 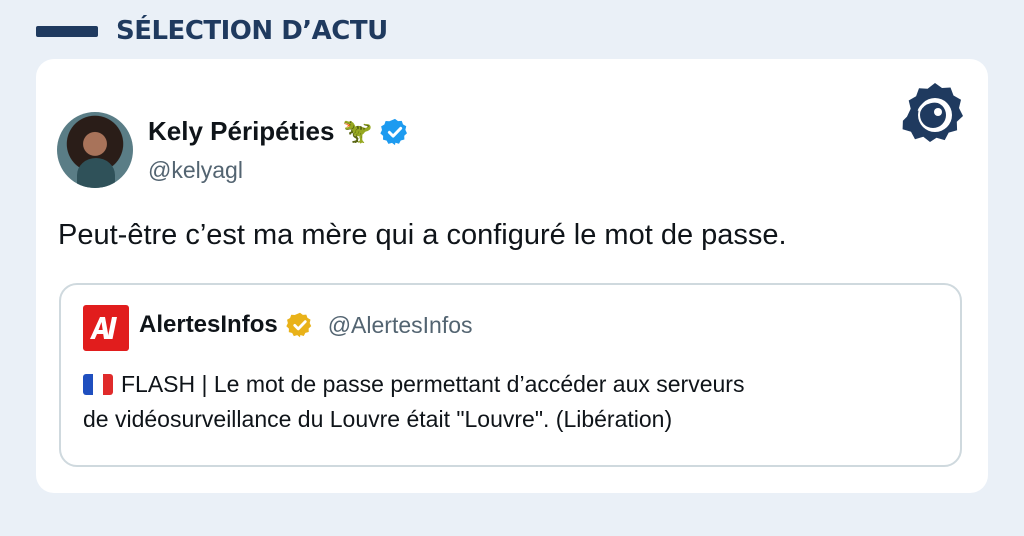 What do you see at coordinates (208, 325) in the screenshot?
I see `quoted-author-name: AlertesInfos` at bounding box center [208, 325].